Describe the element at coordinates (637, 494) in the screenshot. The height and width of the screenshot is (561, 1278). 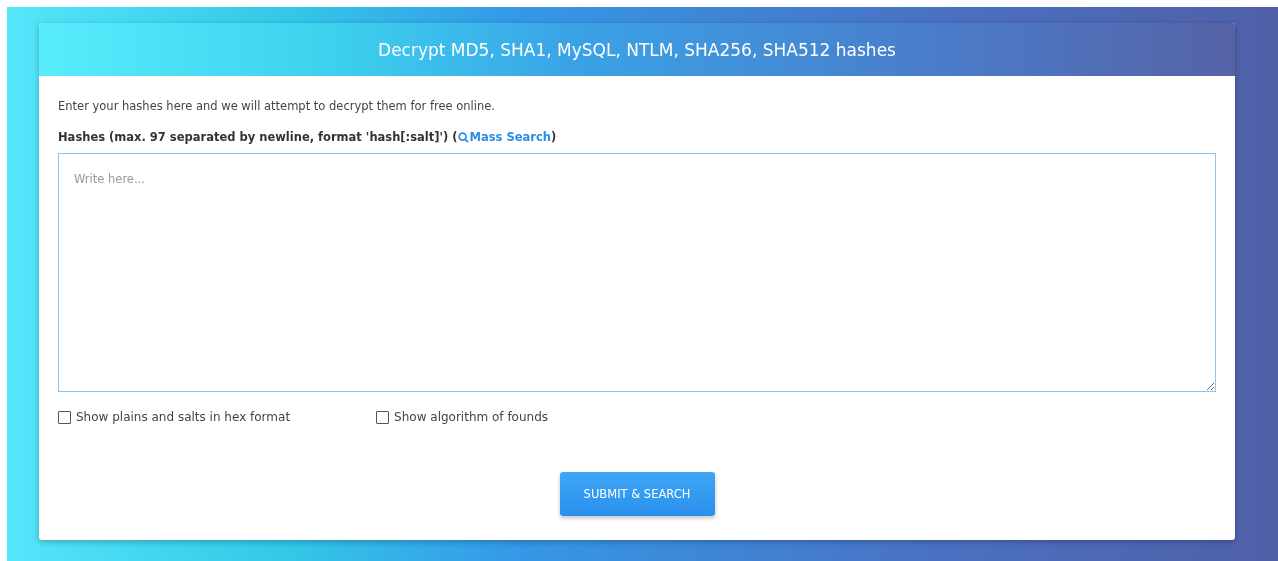
I see `submit-search-button: SUBMIT & SEARCH` at that location.